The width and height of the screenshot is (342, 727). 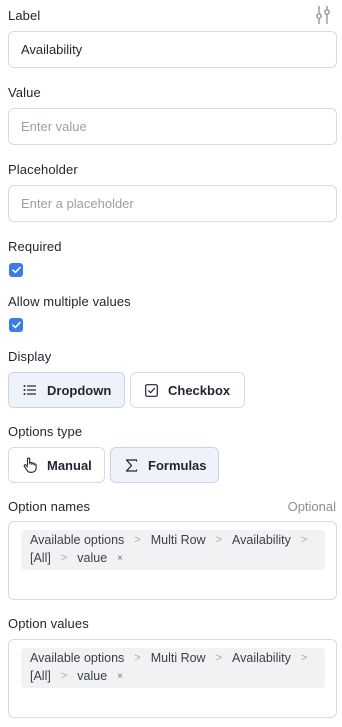 I want to click on display-checkbox-button: Checkbox, so click(x=187, y=390).